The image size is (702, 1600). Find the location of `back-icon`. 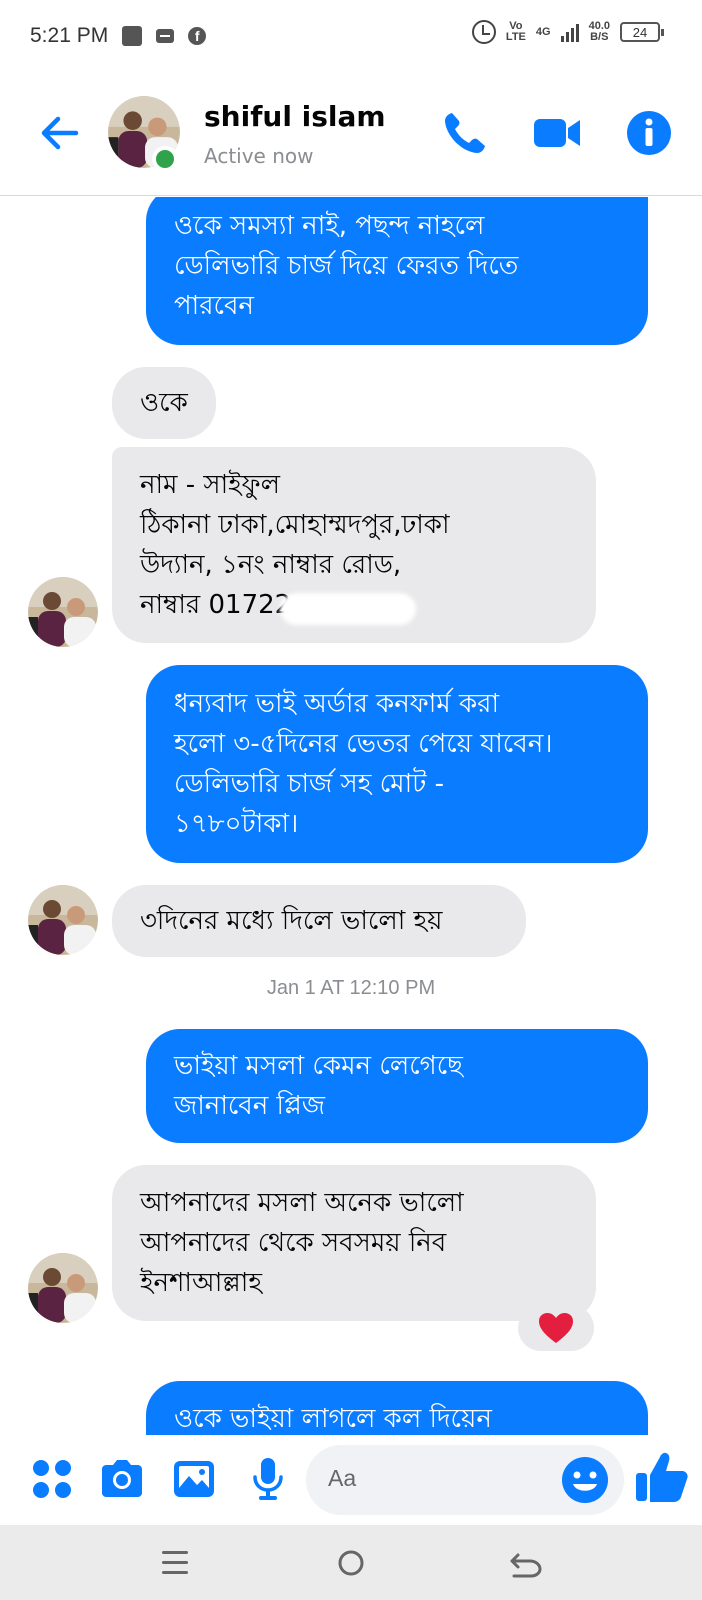

back-icon is located at coordinates (526, 1563).